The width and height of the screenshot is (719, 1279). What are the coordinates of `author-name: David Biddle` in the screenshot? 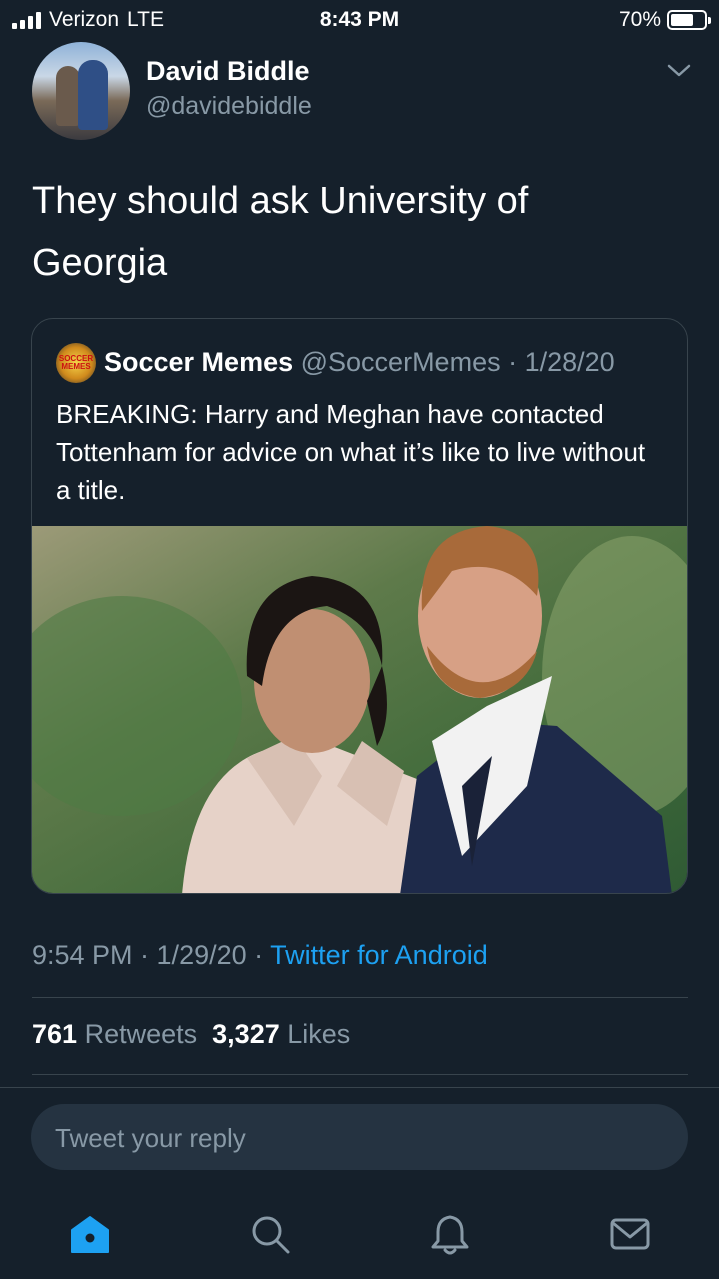 It's located at (228, 71).